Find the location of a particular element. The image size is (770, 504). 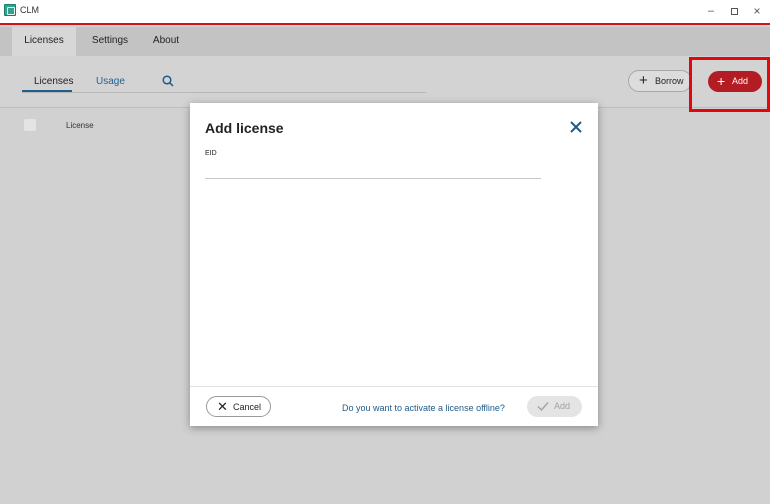

minimize-button: – is located at coordinates (711, 11).